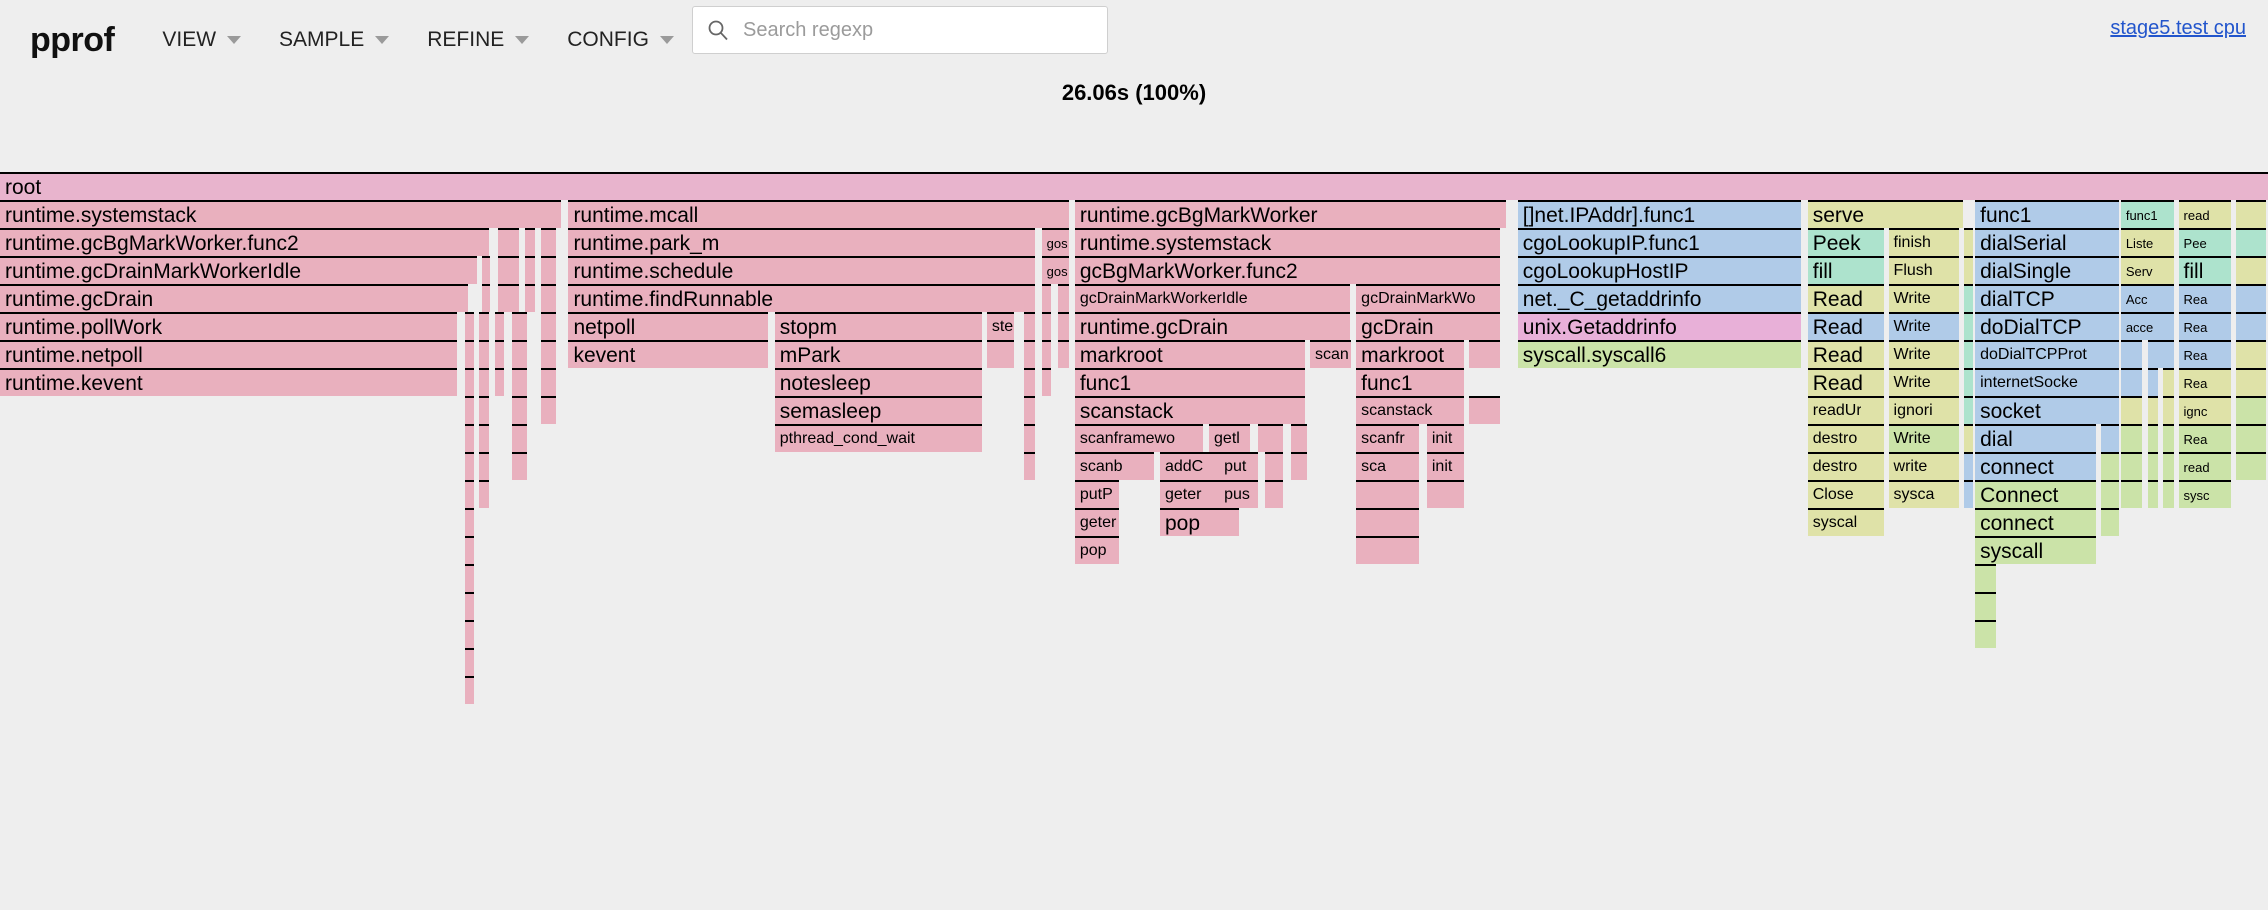 This screenshot has height=910, width=2268. I want to click on flame-box-scanfr: scanfr, so click(1388, 438).